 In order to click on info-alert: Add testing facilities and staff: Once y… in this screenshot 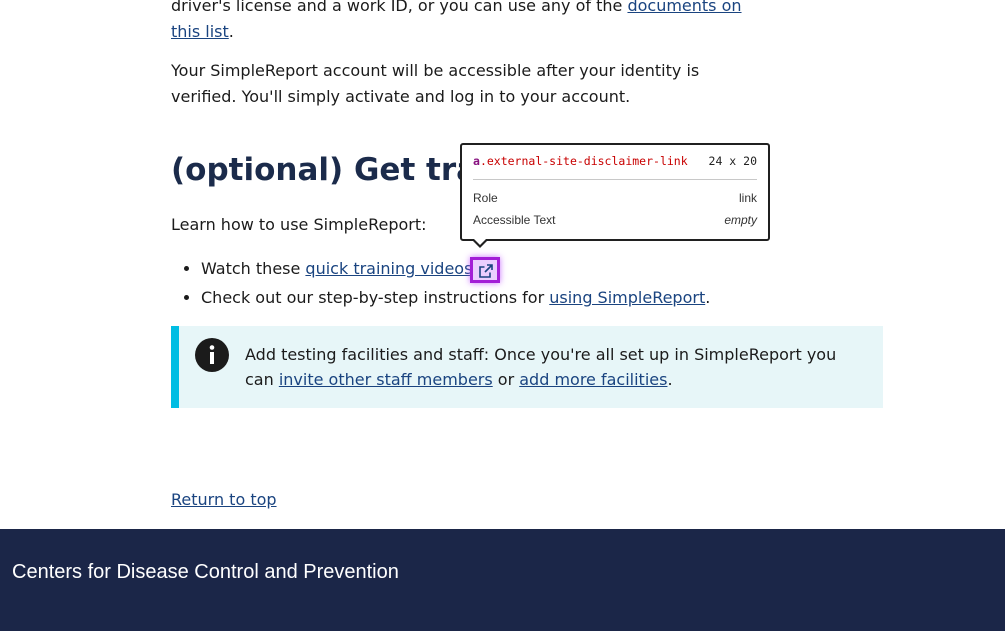, I will do `click(527, 367)`.